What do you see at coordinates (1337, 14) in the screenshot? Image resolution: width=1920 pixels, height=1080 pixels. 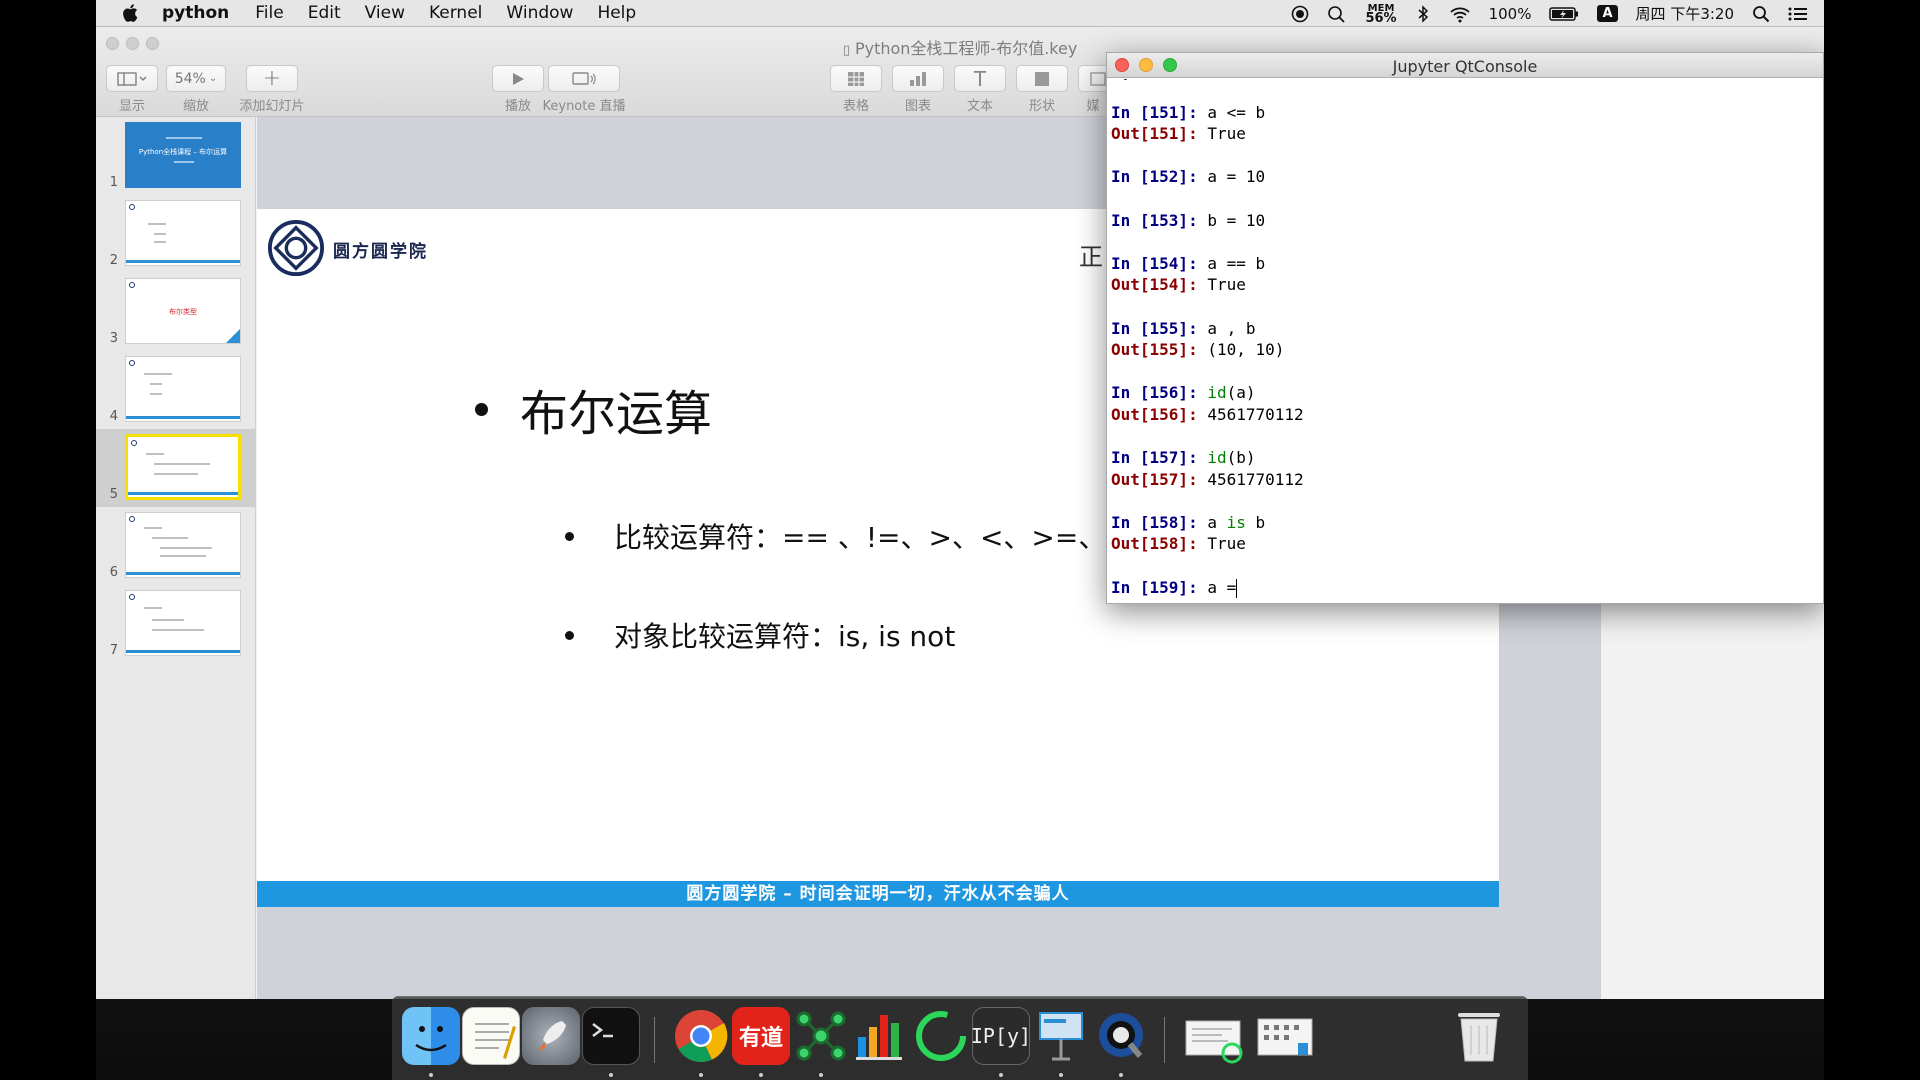 I see `chat-search-icon` at bounding box center [1337, 14].